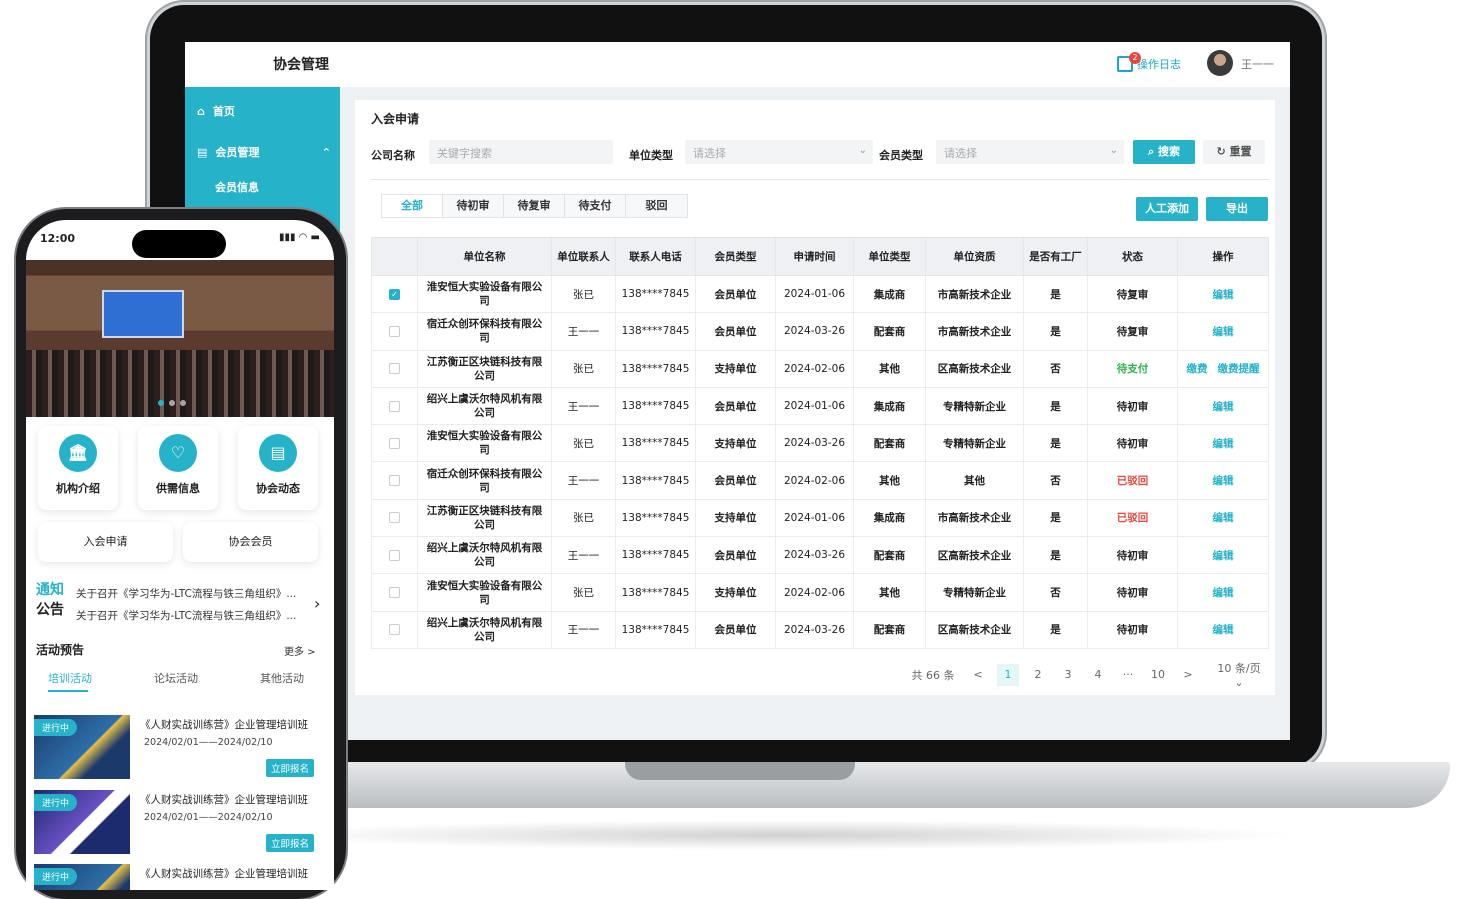 The image size is (1460, 899). Describe the element at coordinates (178, 468) in the screenshot. I see `quick-link-supply: ♡ 供需信息` at that location.